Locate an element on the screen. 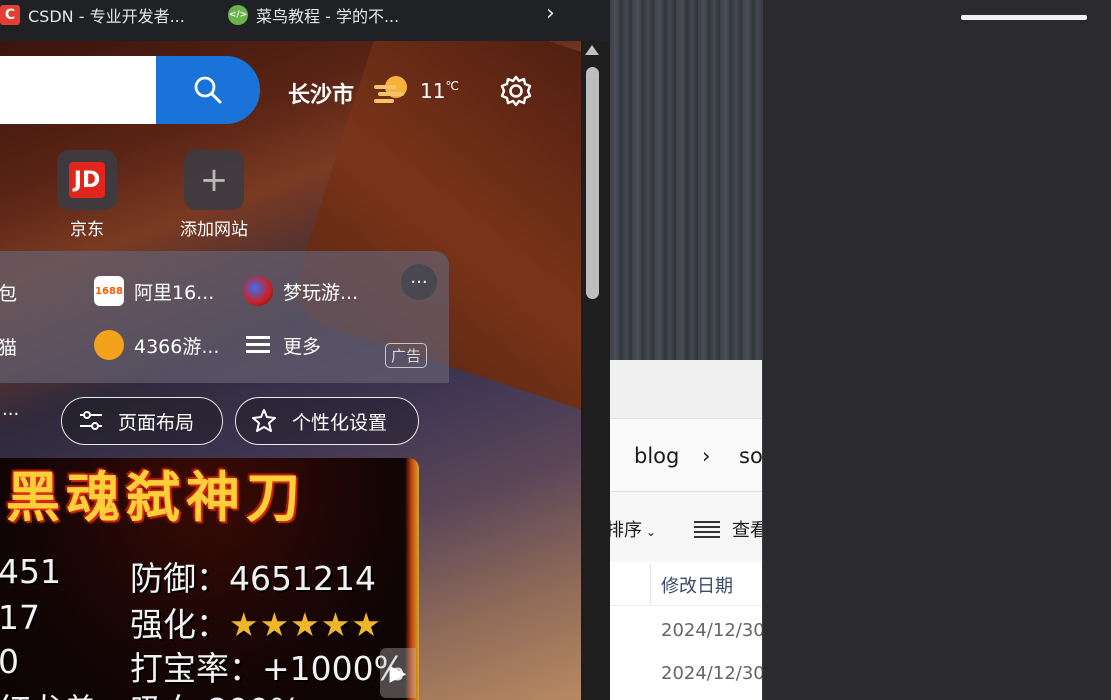 The image size is (1111, 700). address-bar: blog › so is located at coordinates (686, 455).